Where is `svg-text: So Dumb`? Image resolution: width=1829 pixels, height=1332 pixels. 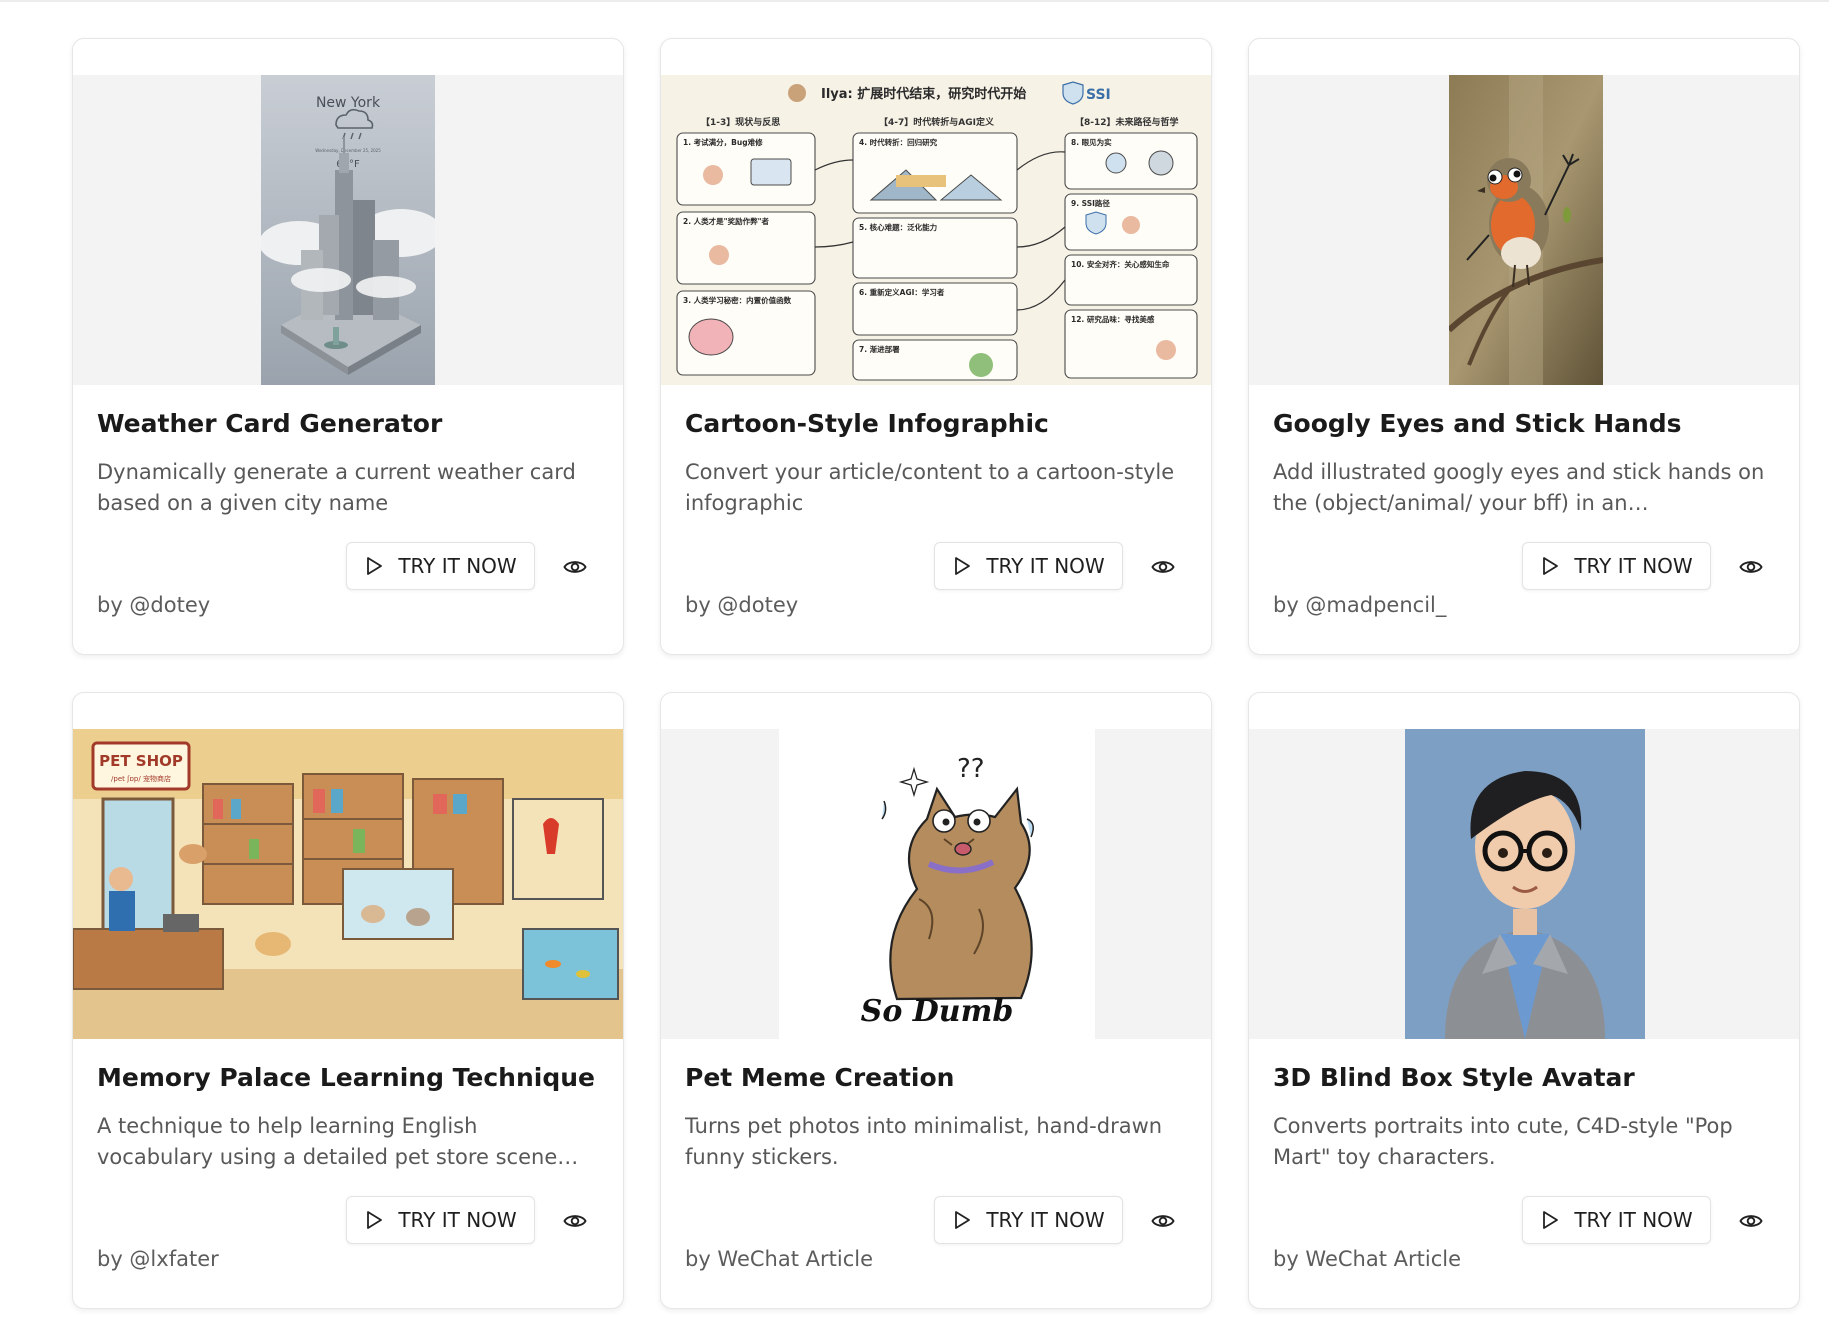
svg-text: So Dumb is located at coordinates (937, 1011).